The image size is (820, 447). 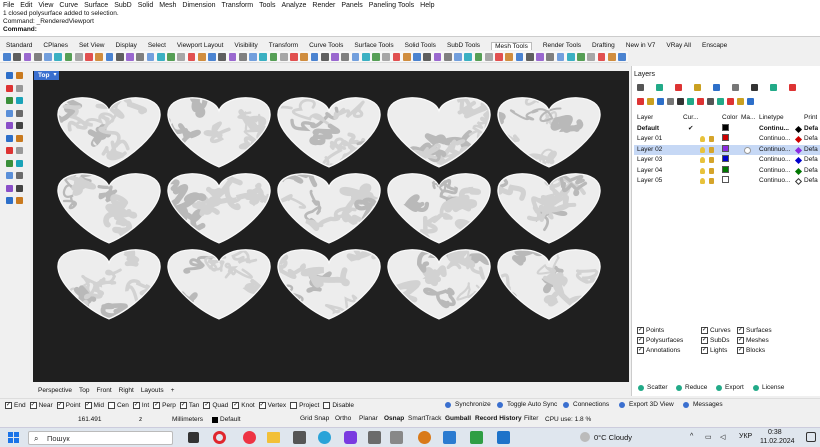 I want to click on filter-lights: ✓ Lights, so click(x=714, y=350).